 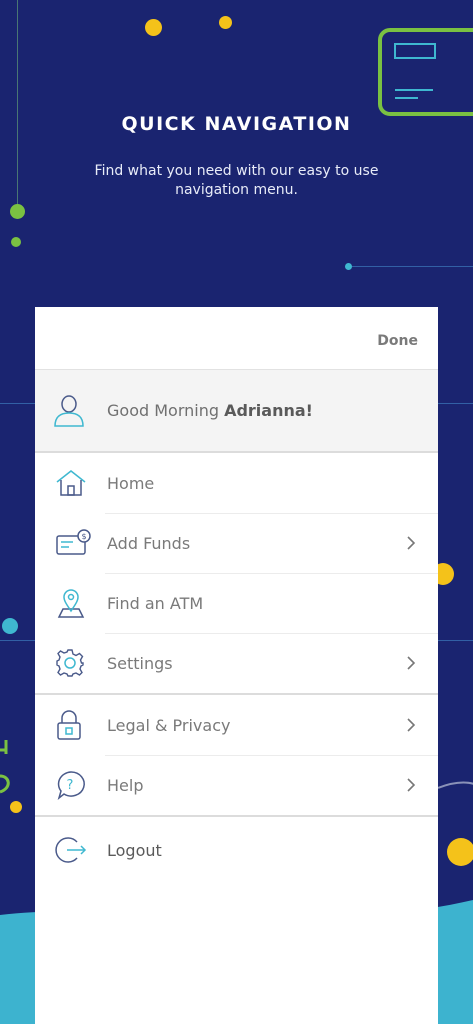 What do you see at coordinates (70, 603) in the screenshot?
I see `map-pin-icon` at bounding box center [70, 603].